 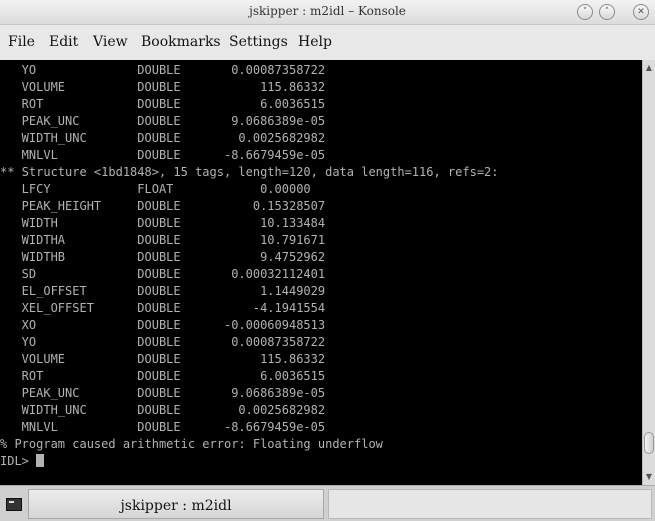 I want to click on scroll-up-icon: ▲, so click(x=649, y=68).